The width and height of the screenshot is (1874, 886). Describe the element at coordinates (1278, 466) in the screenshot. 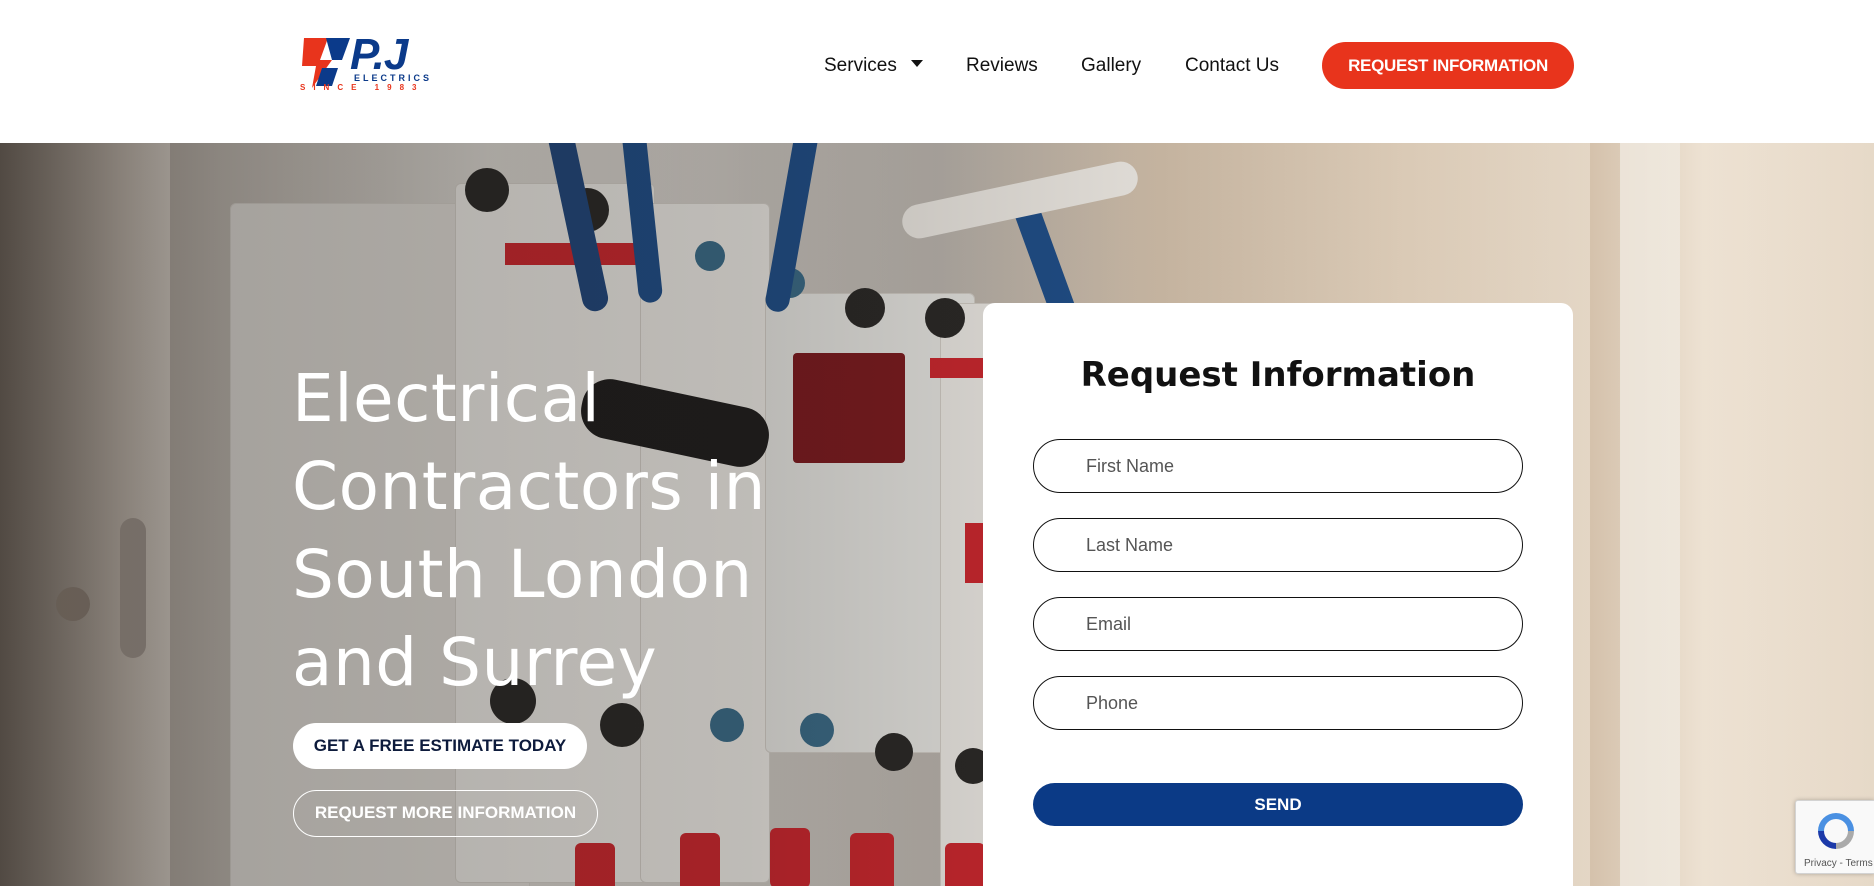

I see `first-name-field` at that location.